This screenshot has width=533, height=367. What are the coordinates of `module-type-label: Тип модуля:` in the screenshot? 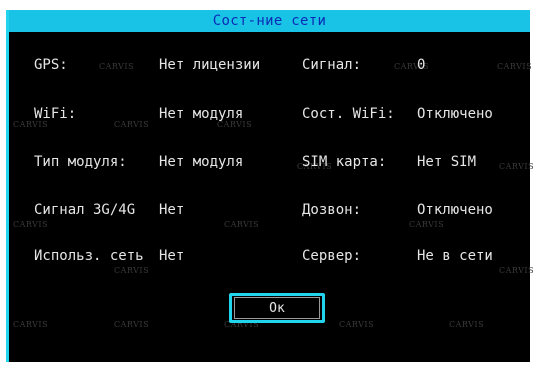 It's located at (80, 162).